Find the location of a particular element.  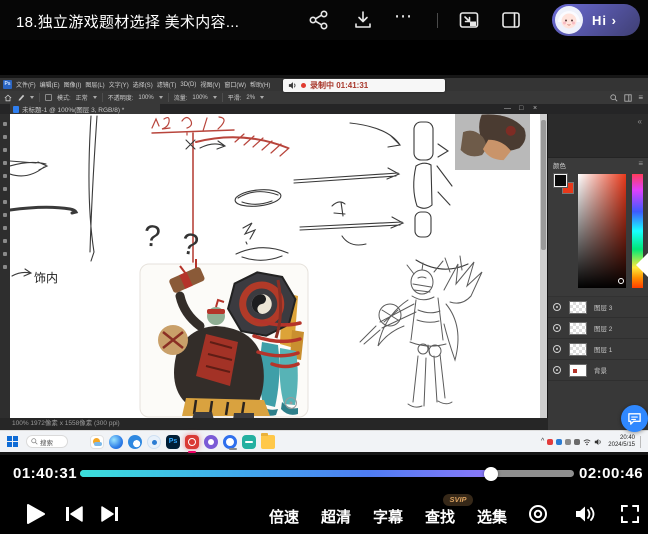

home-icon is located at coordinates (8, 98).